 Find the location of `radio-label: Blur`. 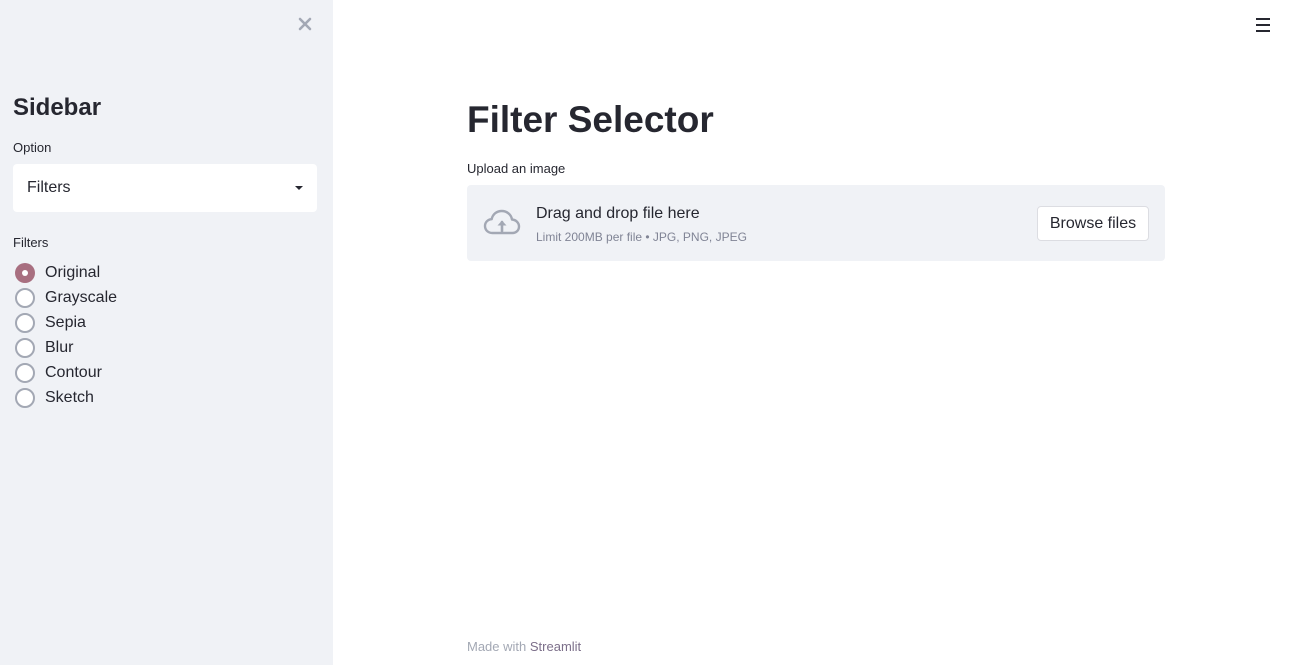

radio-label: Blur is located at coordinates (59, 347).